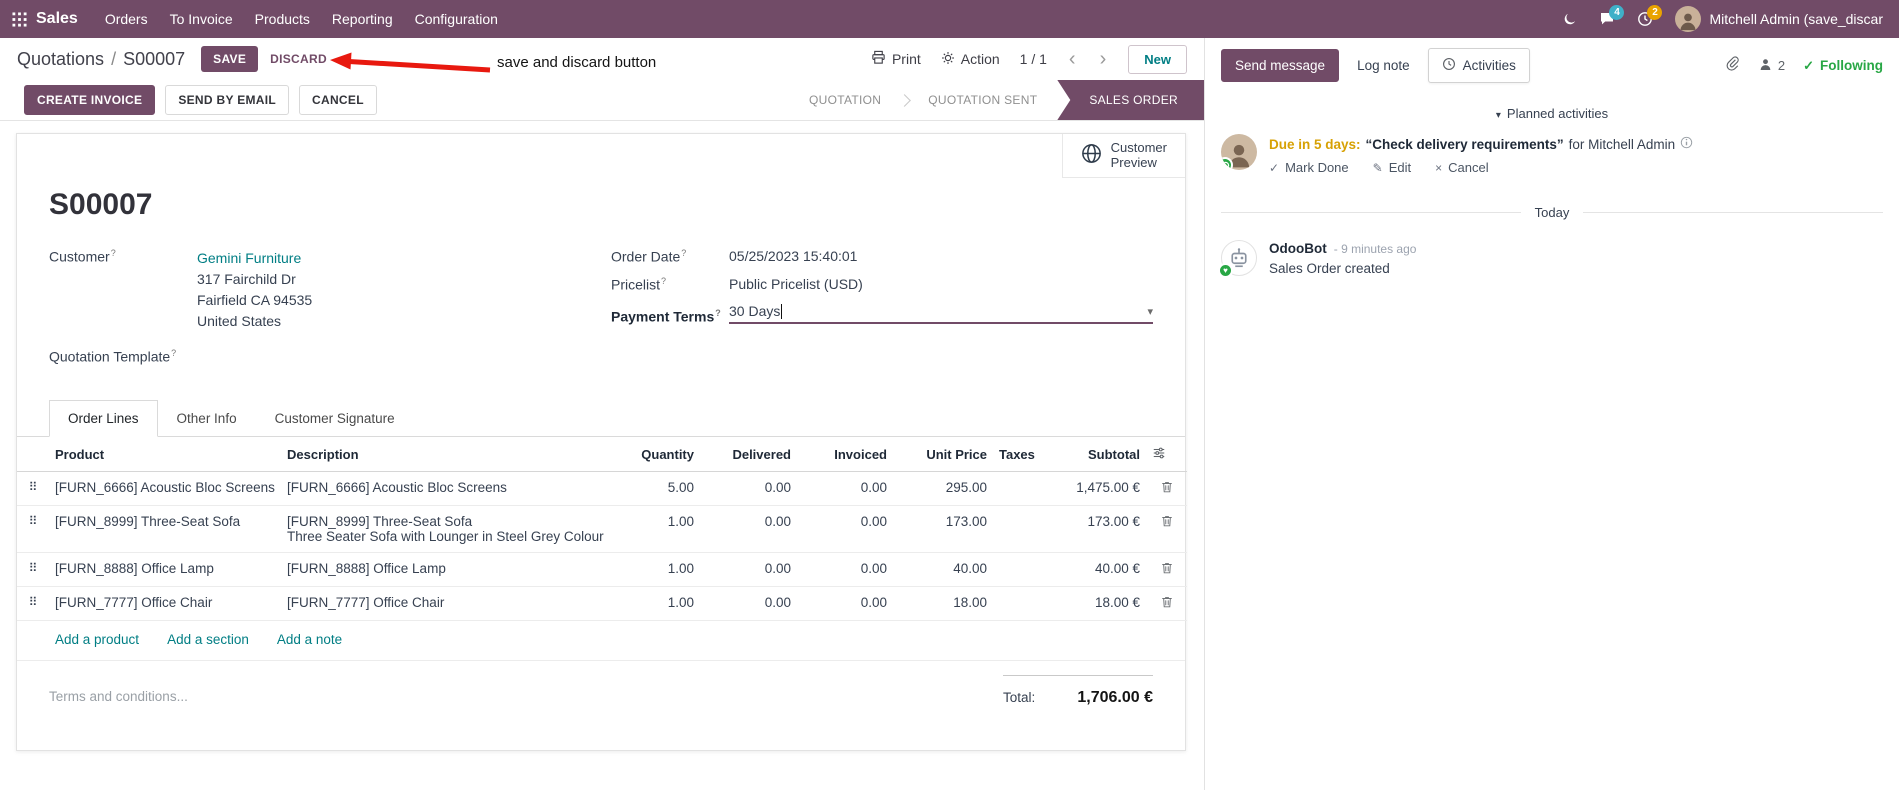 Image resolution: width=1899 pixels, height=790 pixels. I want to click on add-a-note-link: Add a note, so click(309, 639).